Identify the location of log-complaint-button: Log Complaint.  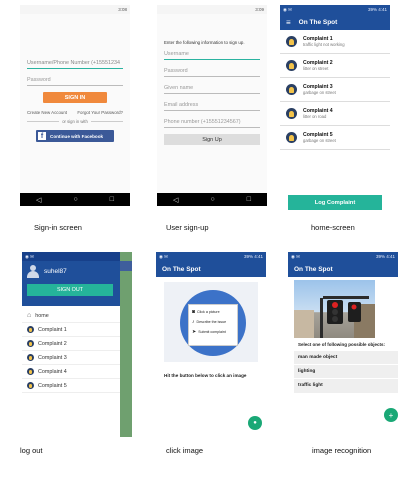
(335, 202).